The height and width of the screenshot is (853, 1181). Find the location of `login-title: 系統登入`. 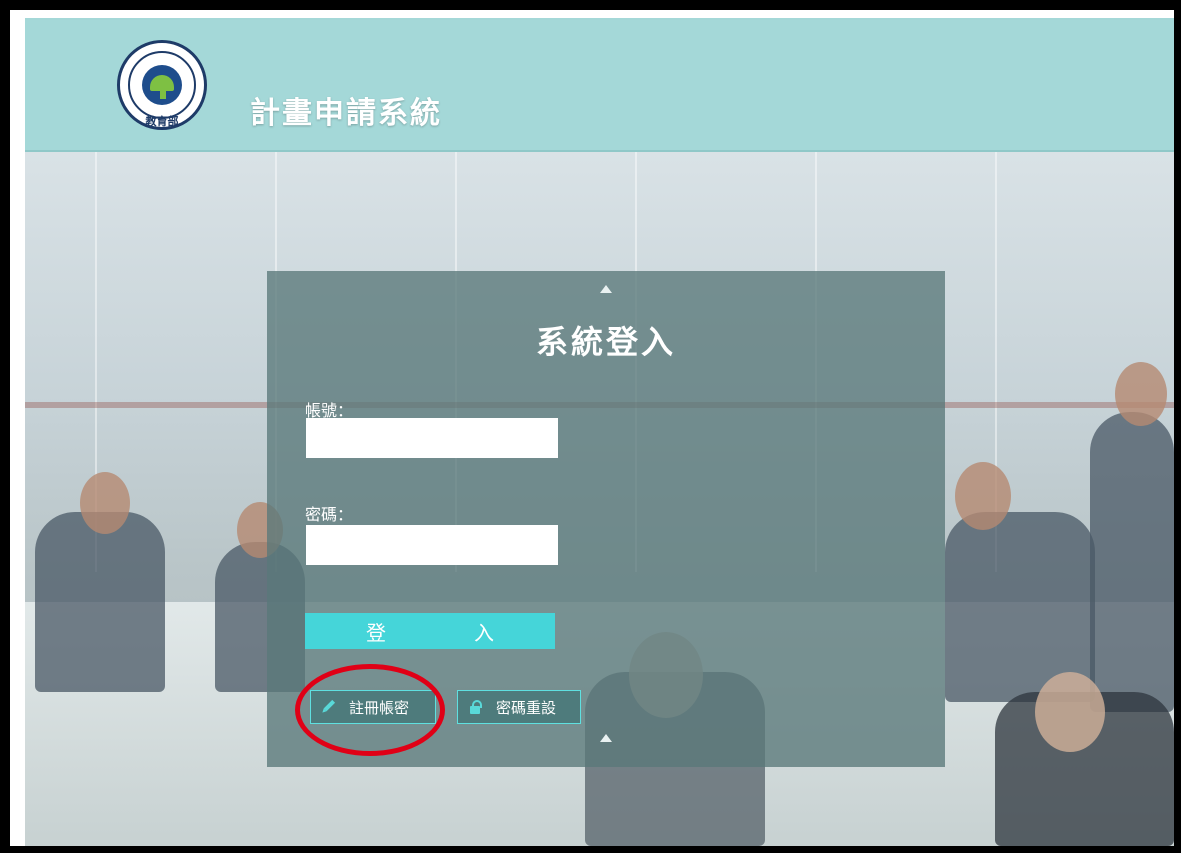

login-title: 系統登入 is located at coordinates (605, 342).